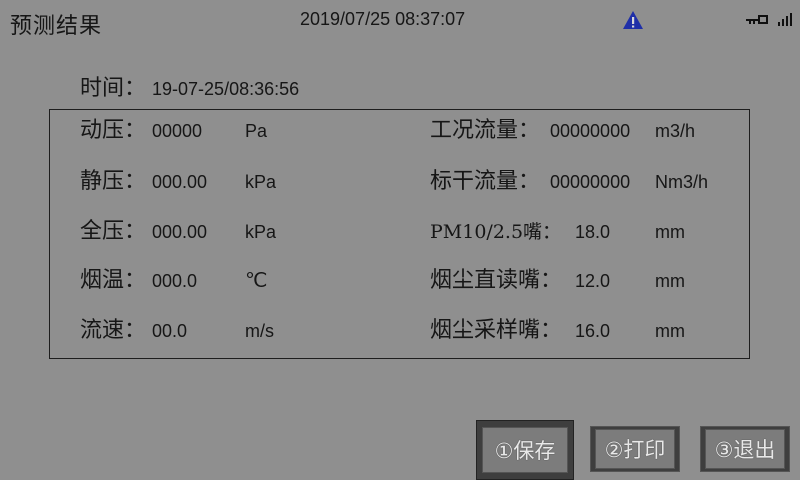  What do you see at coordinates (113, 231) in the screenshot?
I see `param-label: 全压：` at bounding box center [113, 231].